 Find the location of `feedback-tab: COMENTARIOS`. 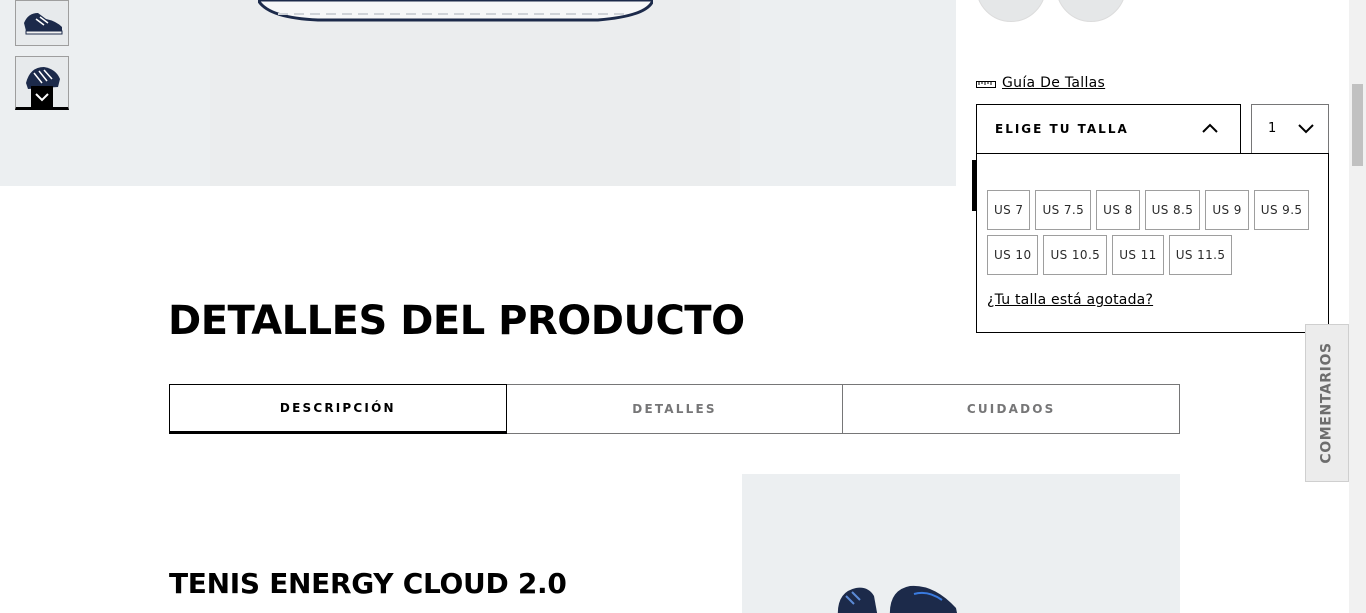

feedback-tab: COMENTARIOS is located at coordinates (1327, 403).